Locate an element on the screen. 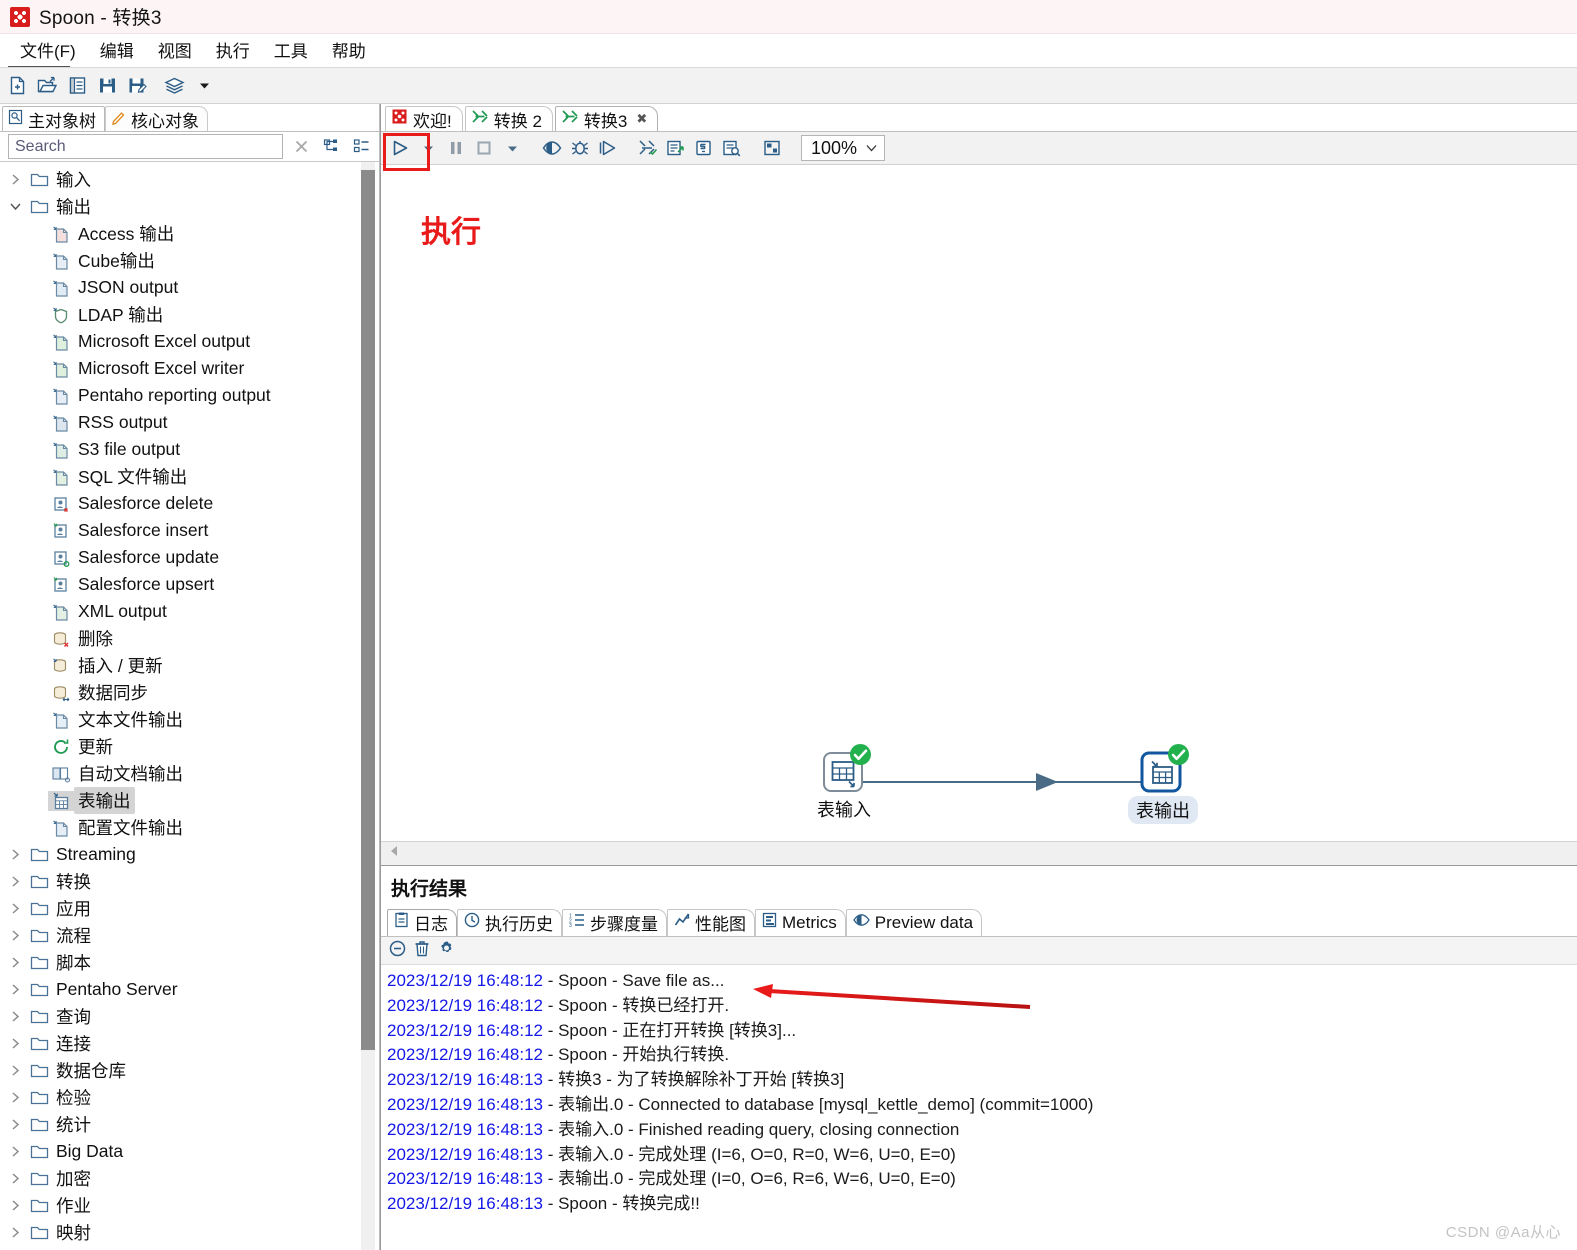 This screenshot has height=1250, width=1577. tree-step-item: Salesforce upsert is located at coordinates (189, 584).